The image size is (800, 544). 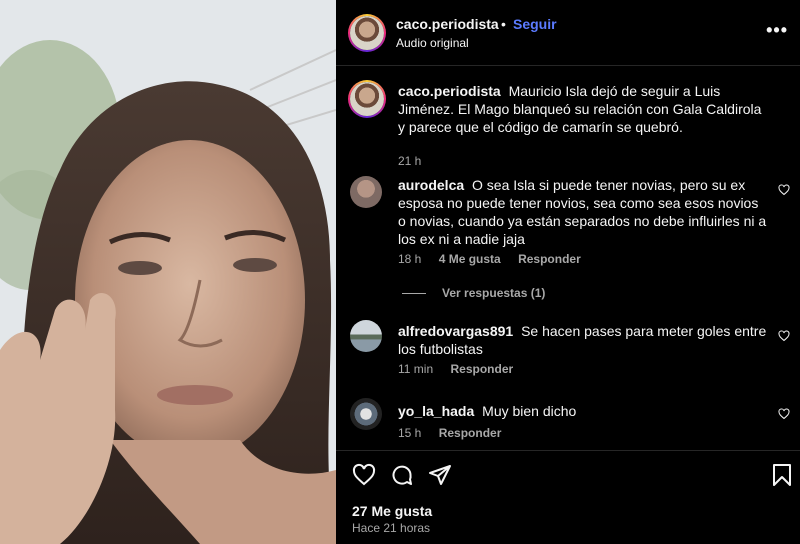 What do you see at coordinates (367, 33) in the screenshot?
I see `author-avatar` at bounding box center [367, 33].